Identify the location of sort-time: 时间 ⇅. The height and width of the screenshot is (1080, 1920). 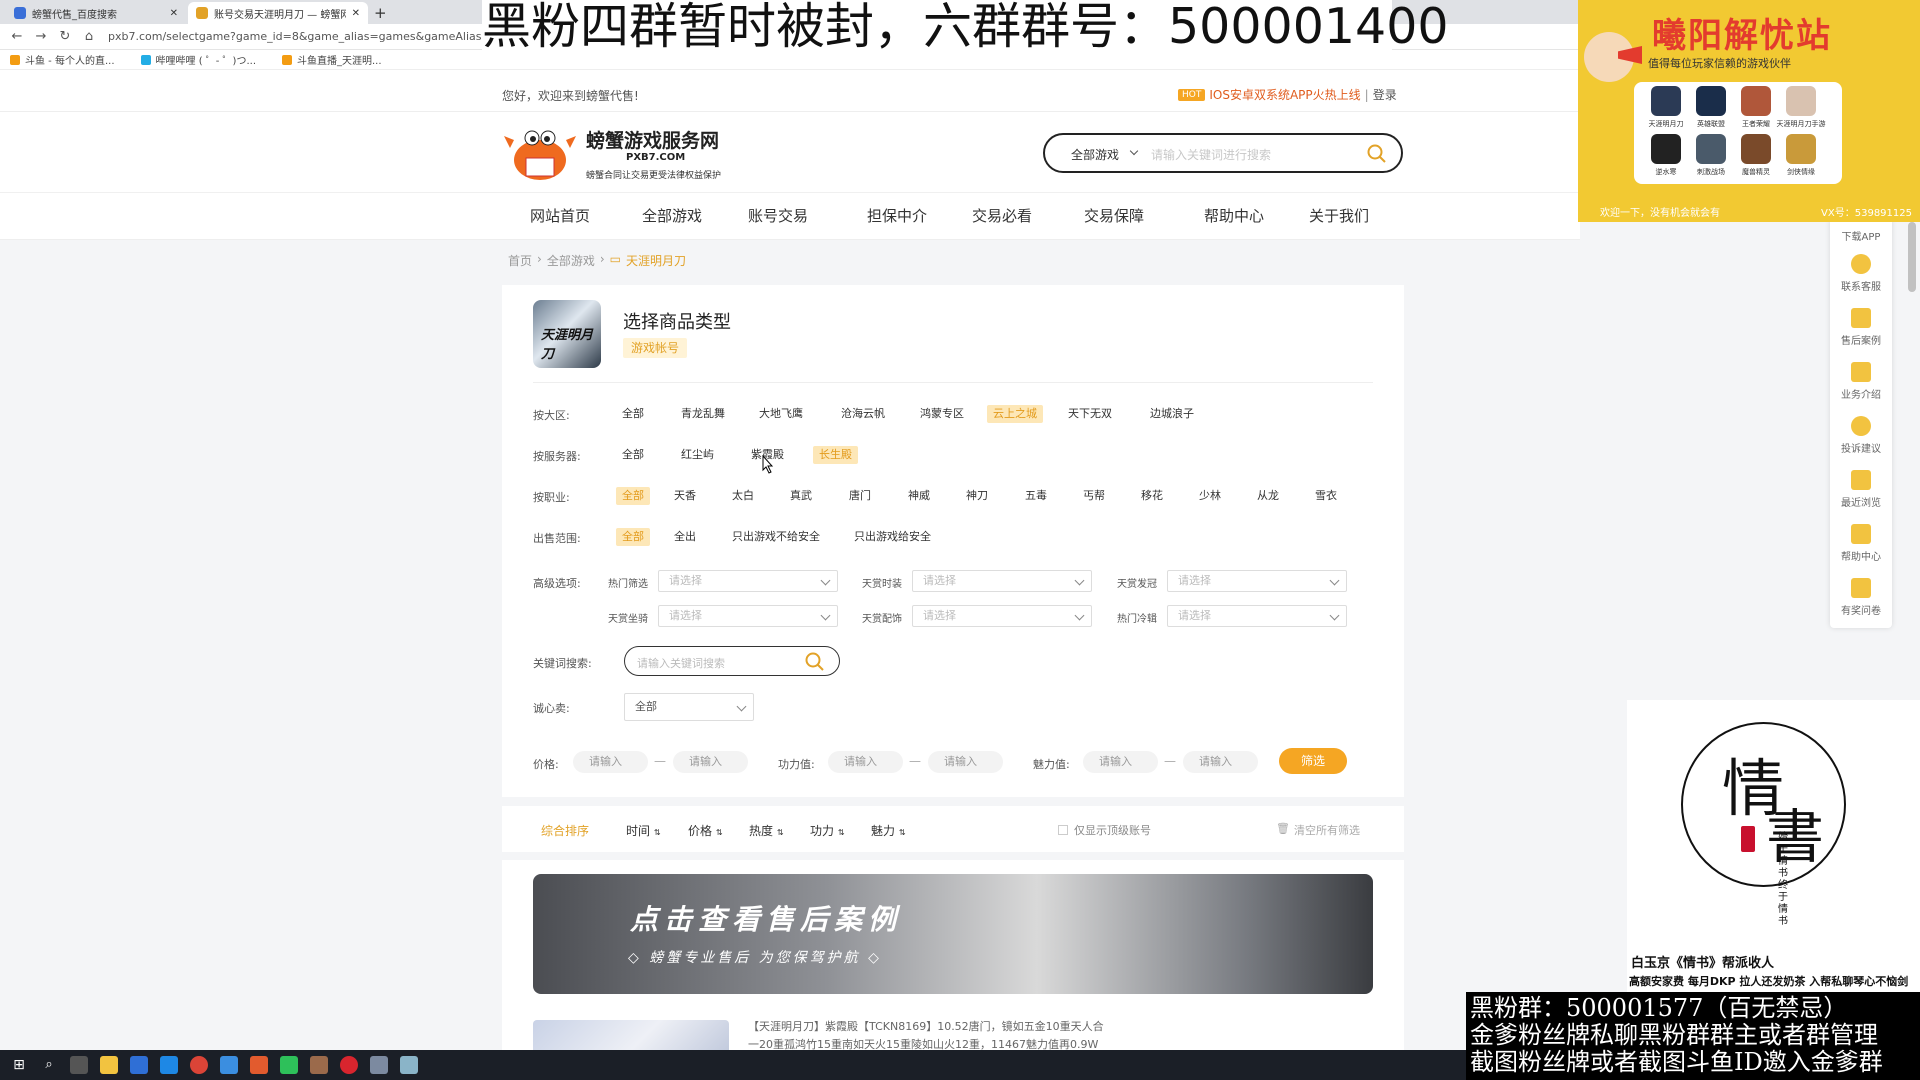
(643, 830).